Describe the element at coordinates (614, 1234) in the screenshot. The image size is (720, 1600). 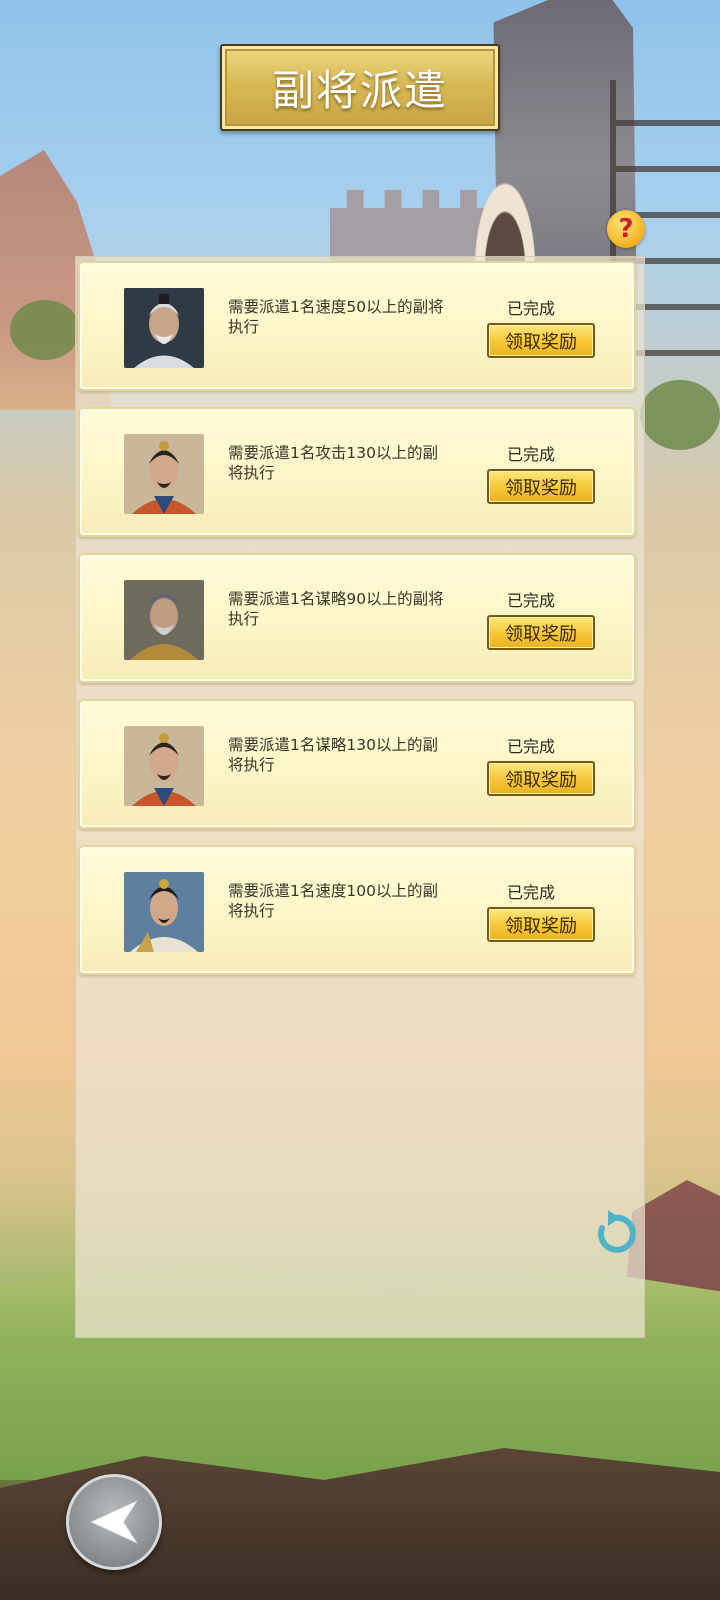
I see `refresh-icon` at that location.